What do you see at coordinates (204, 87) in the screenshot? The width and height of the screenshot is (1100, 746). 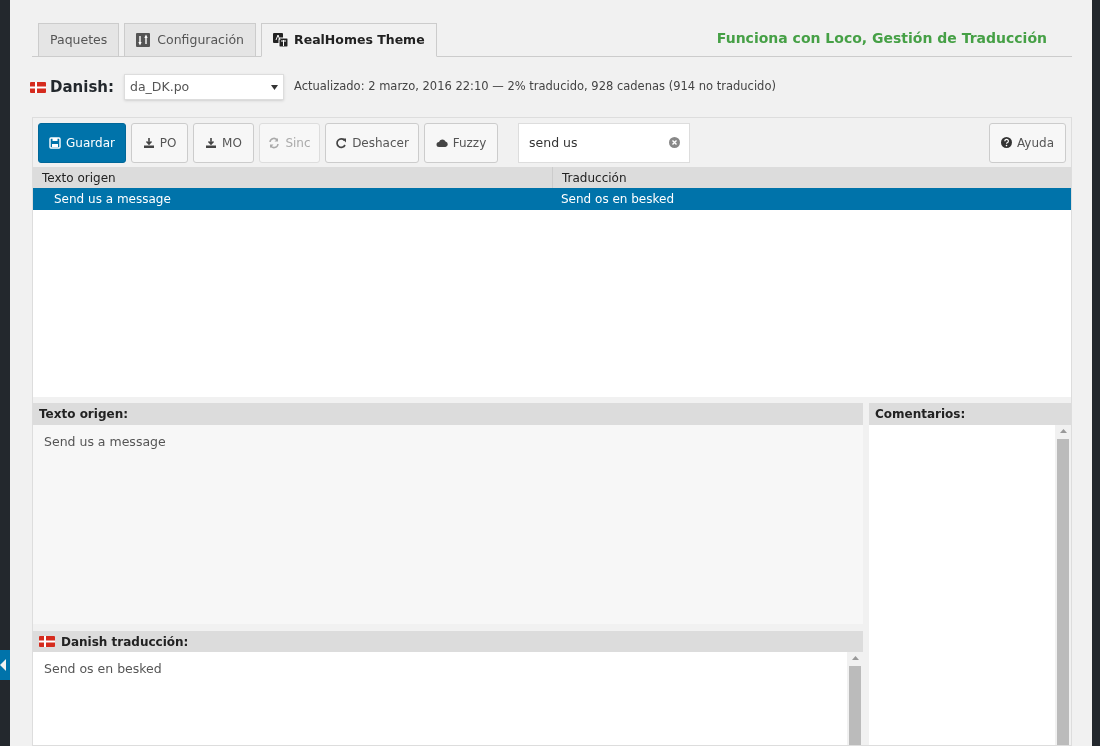 I see `file-select: da_DK.po` at bounding box center [204, 87].